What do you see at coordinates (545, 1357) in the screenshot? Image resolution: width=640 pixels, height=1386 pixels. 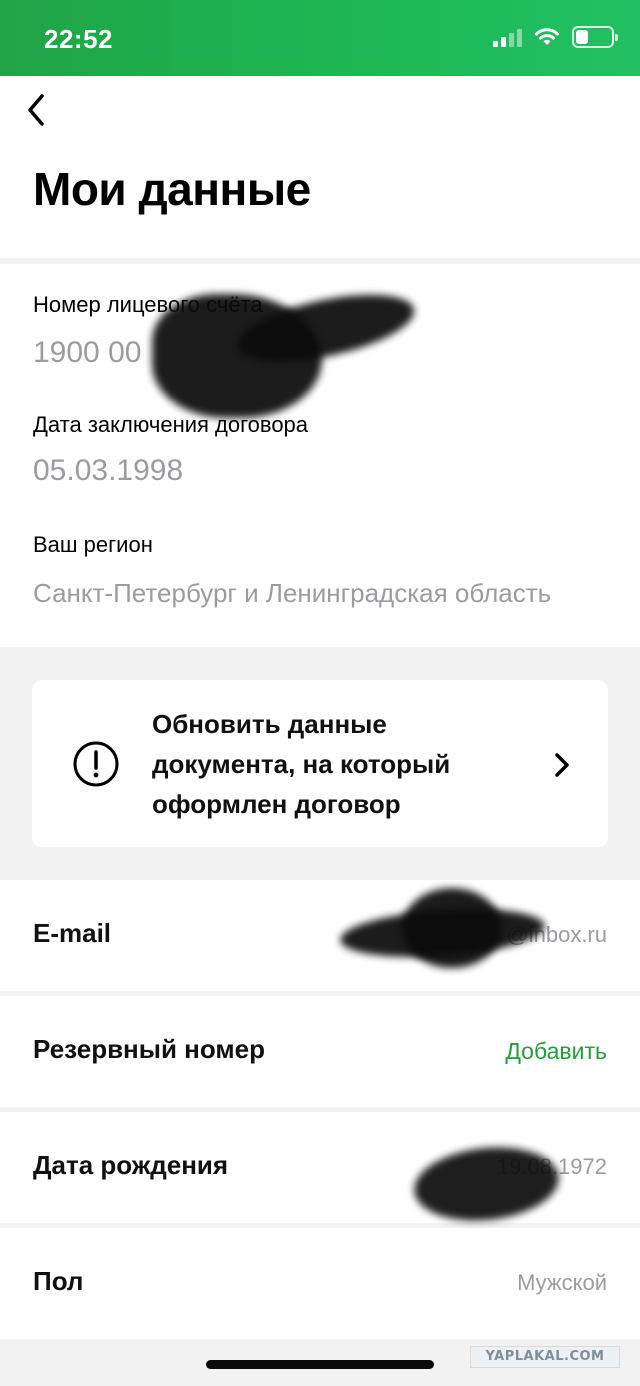 I see `watermark: YAPLAKAL.COM` at bounding box center [545, 1357].